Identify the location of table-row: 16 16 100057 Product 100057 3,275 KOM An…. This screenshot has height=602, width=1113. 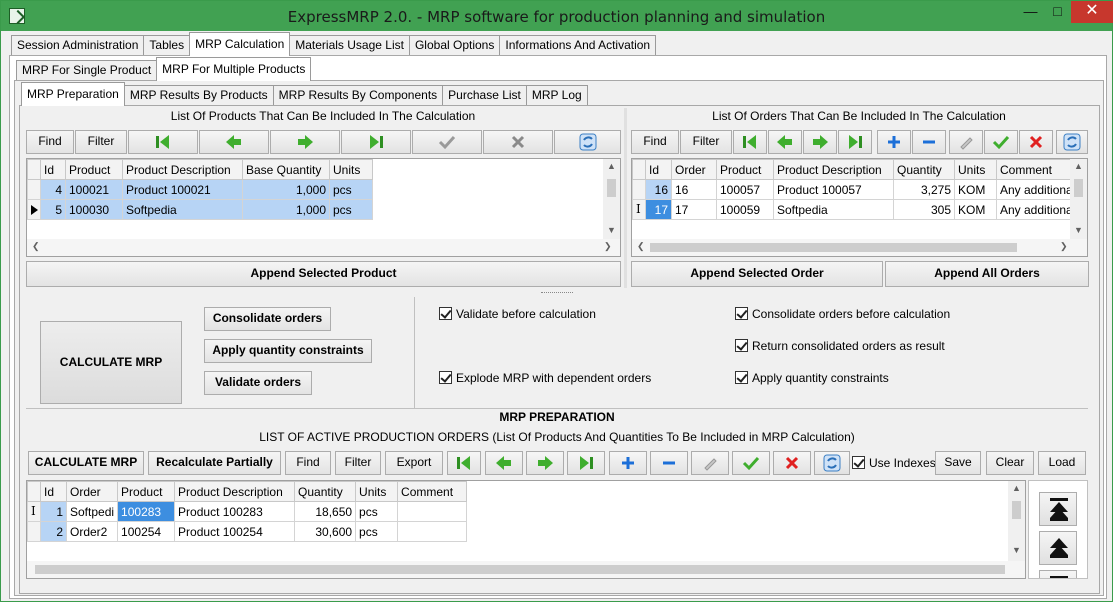
(854, 189).